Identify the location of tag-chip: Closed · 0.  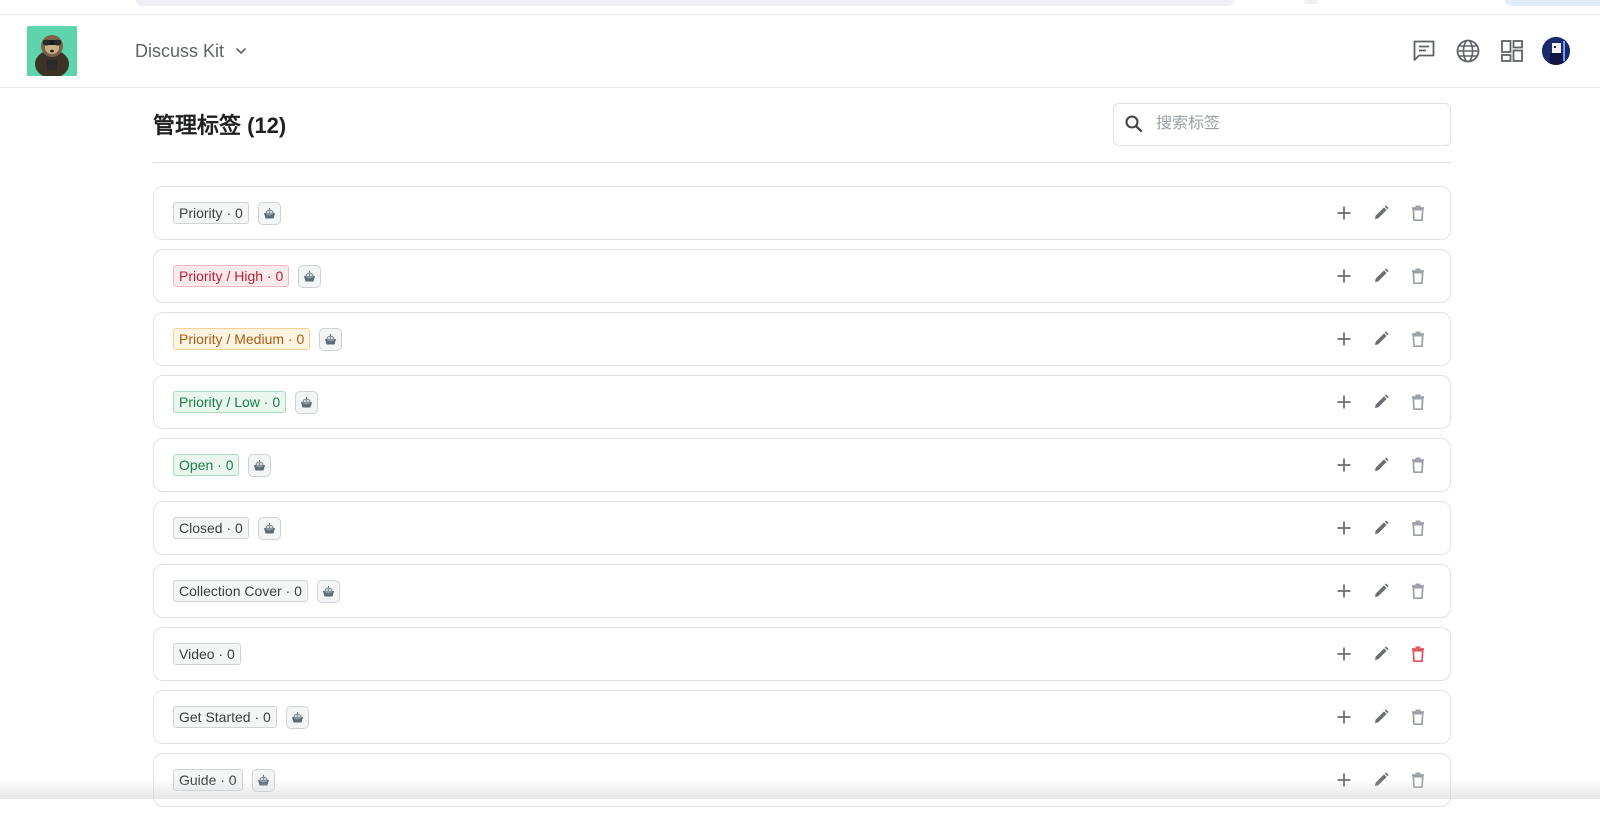
(211, 528).